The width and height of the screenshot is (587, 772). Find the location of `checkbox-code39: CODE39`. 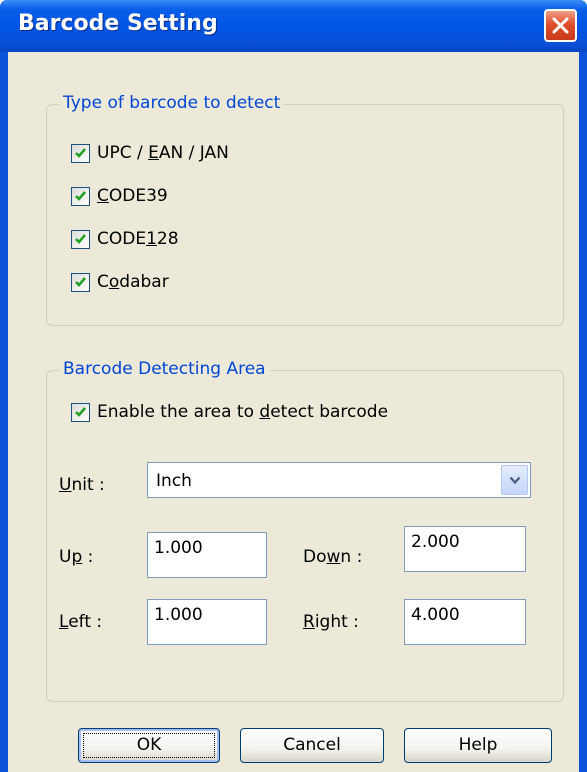

checkbox-code39: CODE39 is located at coordinates (119, 196).